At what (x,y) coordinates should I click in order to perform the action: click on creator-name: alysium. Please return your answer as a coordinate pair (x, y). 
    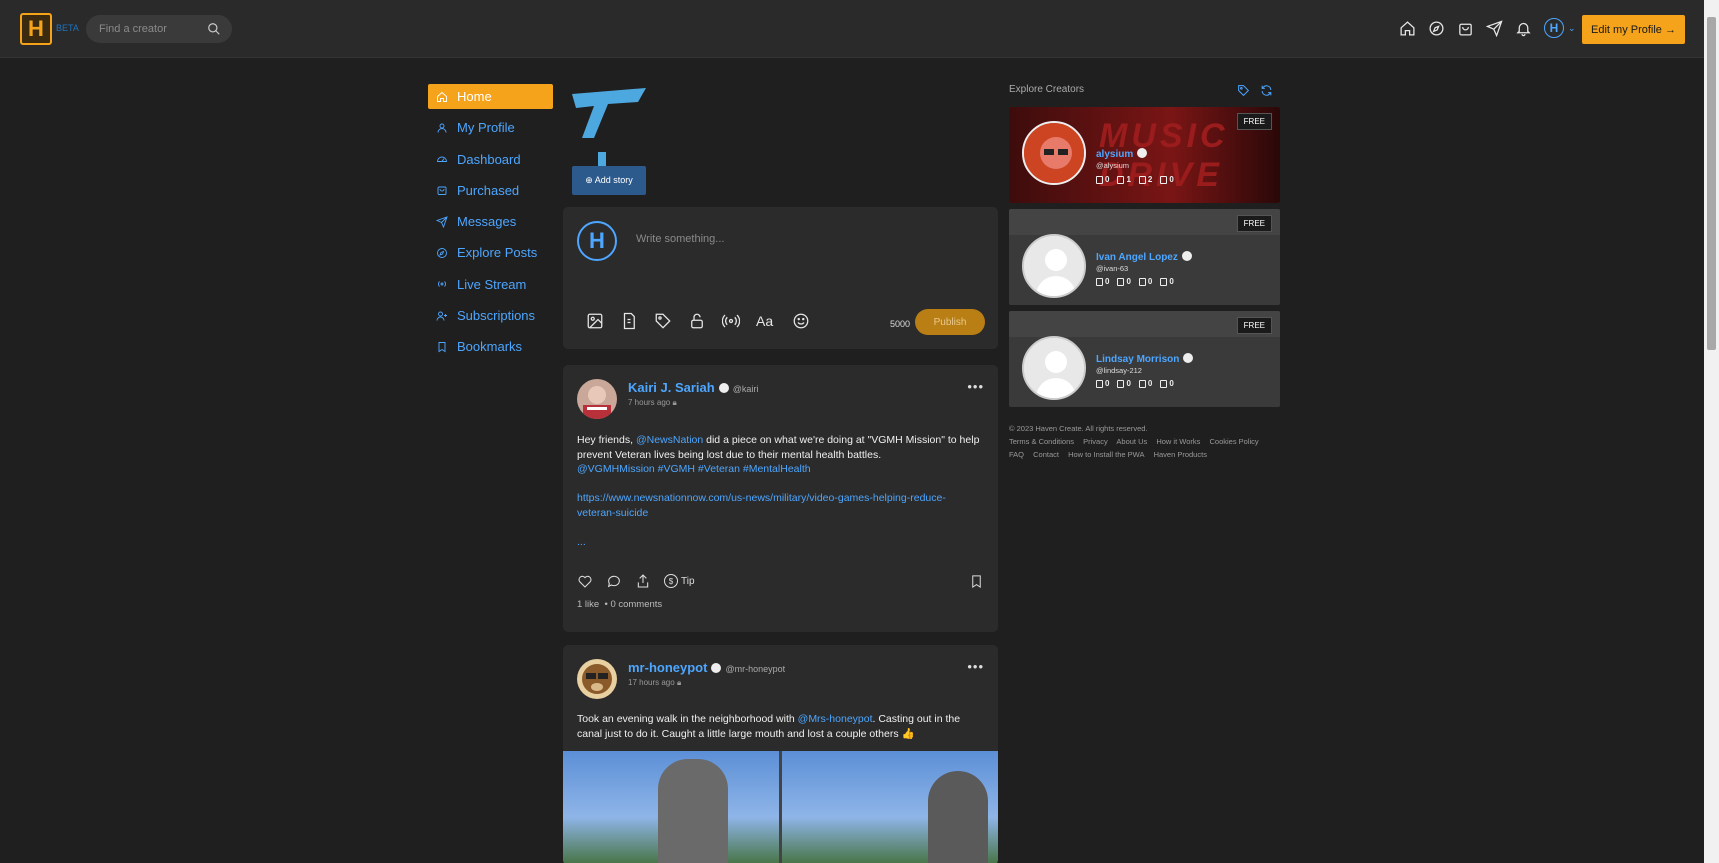
    Looking at the image, I should click on (1122, 154).